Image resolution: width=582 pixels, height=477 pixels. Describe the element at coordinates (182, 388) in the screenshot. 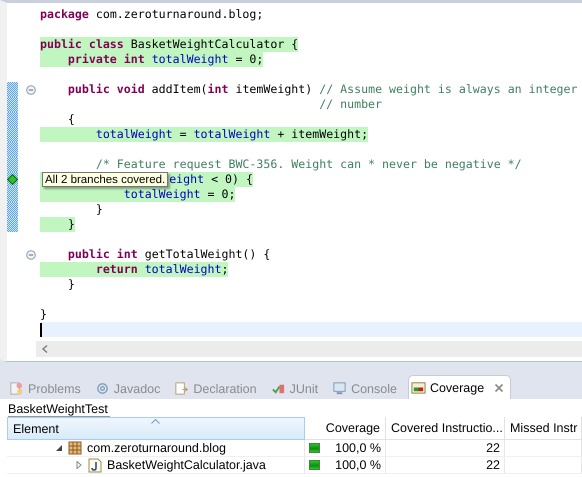

I see `document-arrow-icon` at that location.